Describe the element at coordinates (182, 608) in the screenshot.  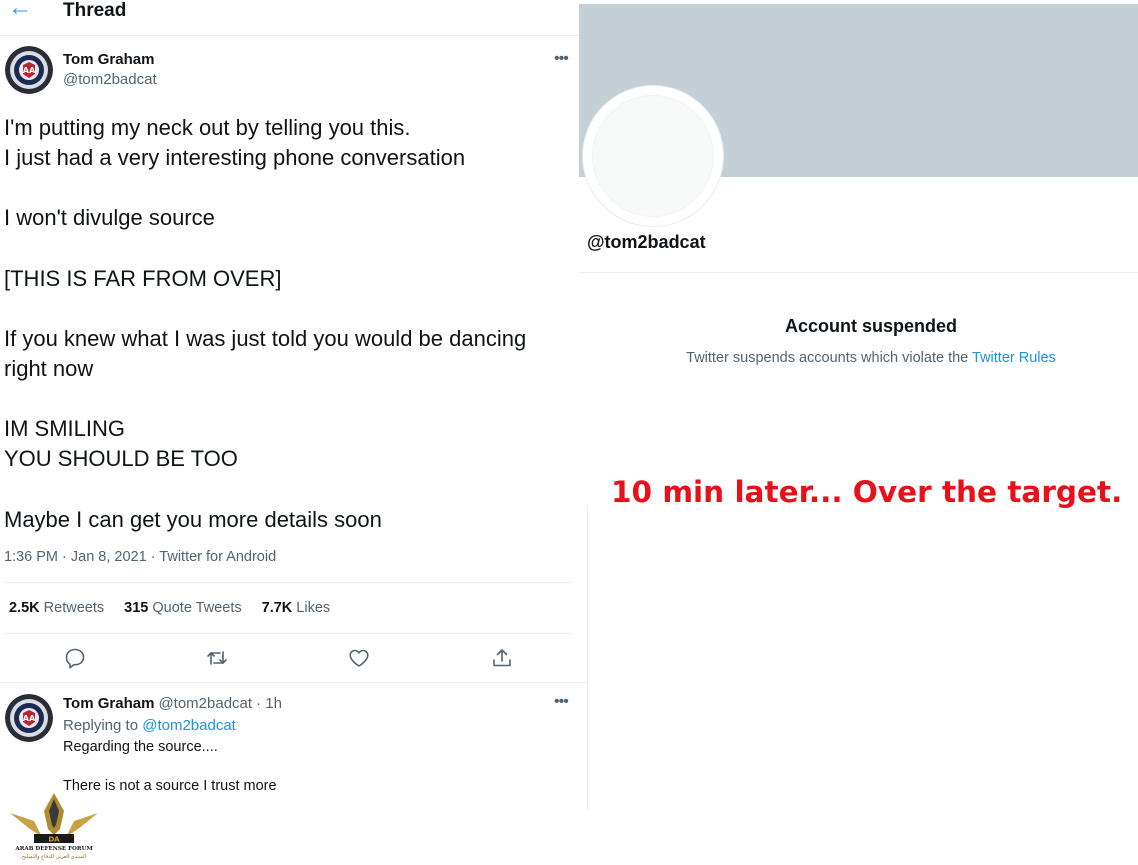
I see `quote-tweets-stat: 315 Quote Tweets` at that location.